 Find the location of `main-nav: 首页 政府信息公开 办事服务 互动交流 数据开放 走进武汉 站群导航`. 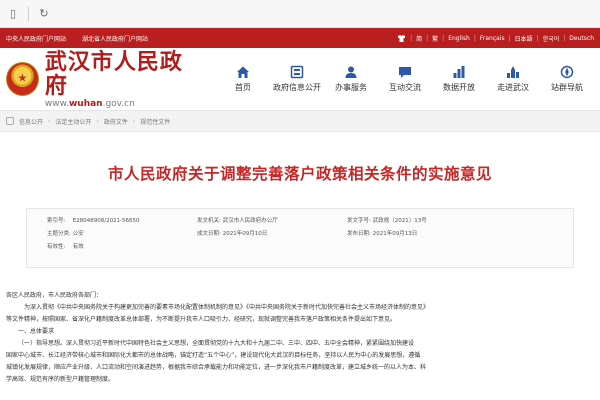

main-nav: 首页 政府信息公开 办事服务 互动交流 数据开放 走进武汉 站群导航 is located at coordinates (405, 79).